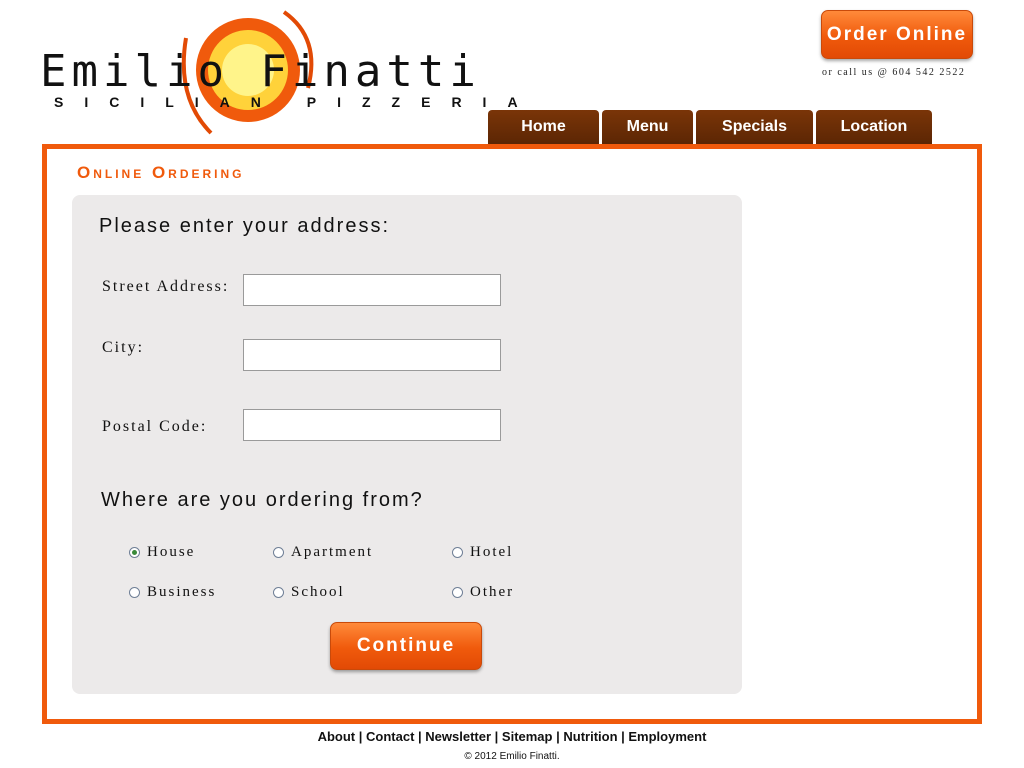 This screenshot has height=768, width=1024. What do you see at coordinates (155, 426) in the screenshot?
I see `postal-code-label: Postal Code:` at bounding box center [155, 426].